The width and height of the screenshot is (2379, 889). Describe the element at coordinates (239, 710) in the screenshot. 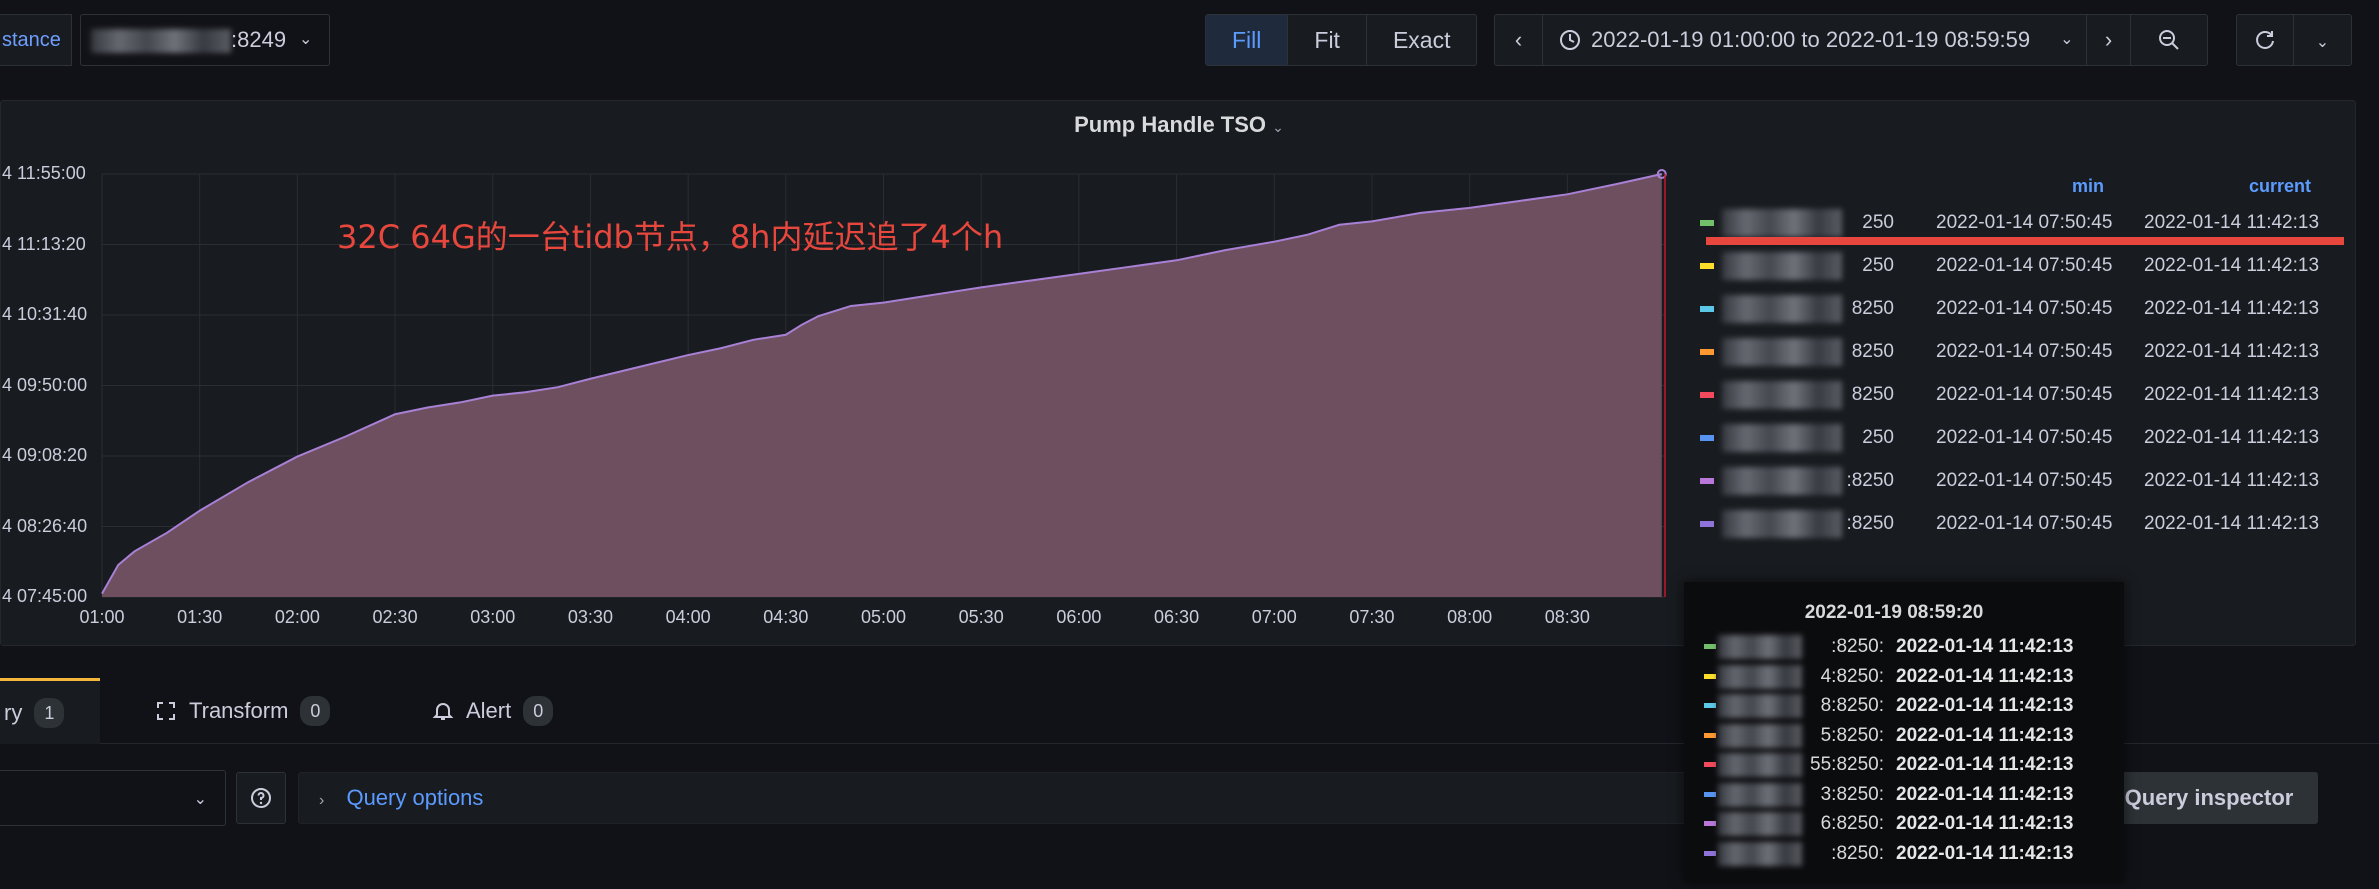

I see `tab-transform-label: Transform` at that location.